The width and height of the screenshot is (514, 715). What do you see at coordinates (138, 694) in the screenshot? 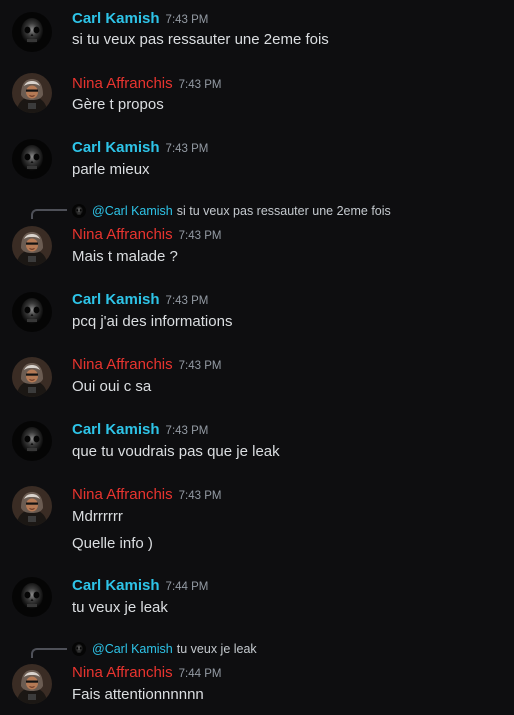
I see `message-text: Fais attentionnnnnn` at bounding box center [138, 694].